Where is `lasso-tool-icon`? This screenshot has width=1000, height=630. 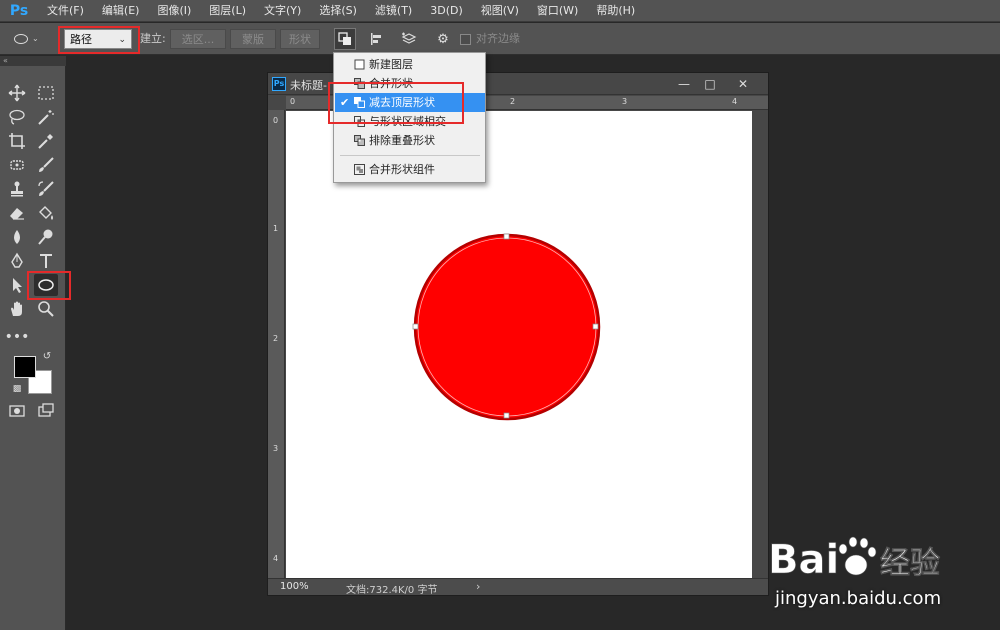 lasso-tool-icon is located at coordinates (17, 117).